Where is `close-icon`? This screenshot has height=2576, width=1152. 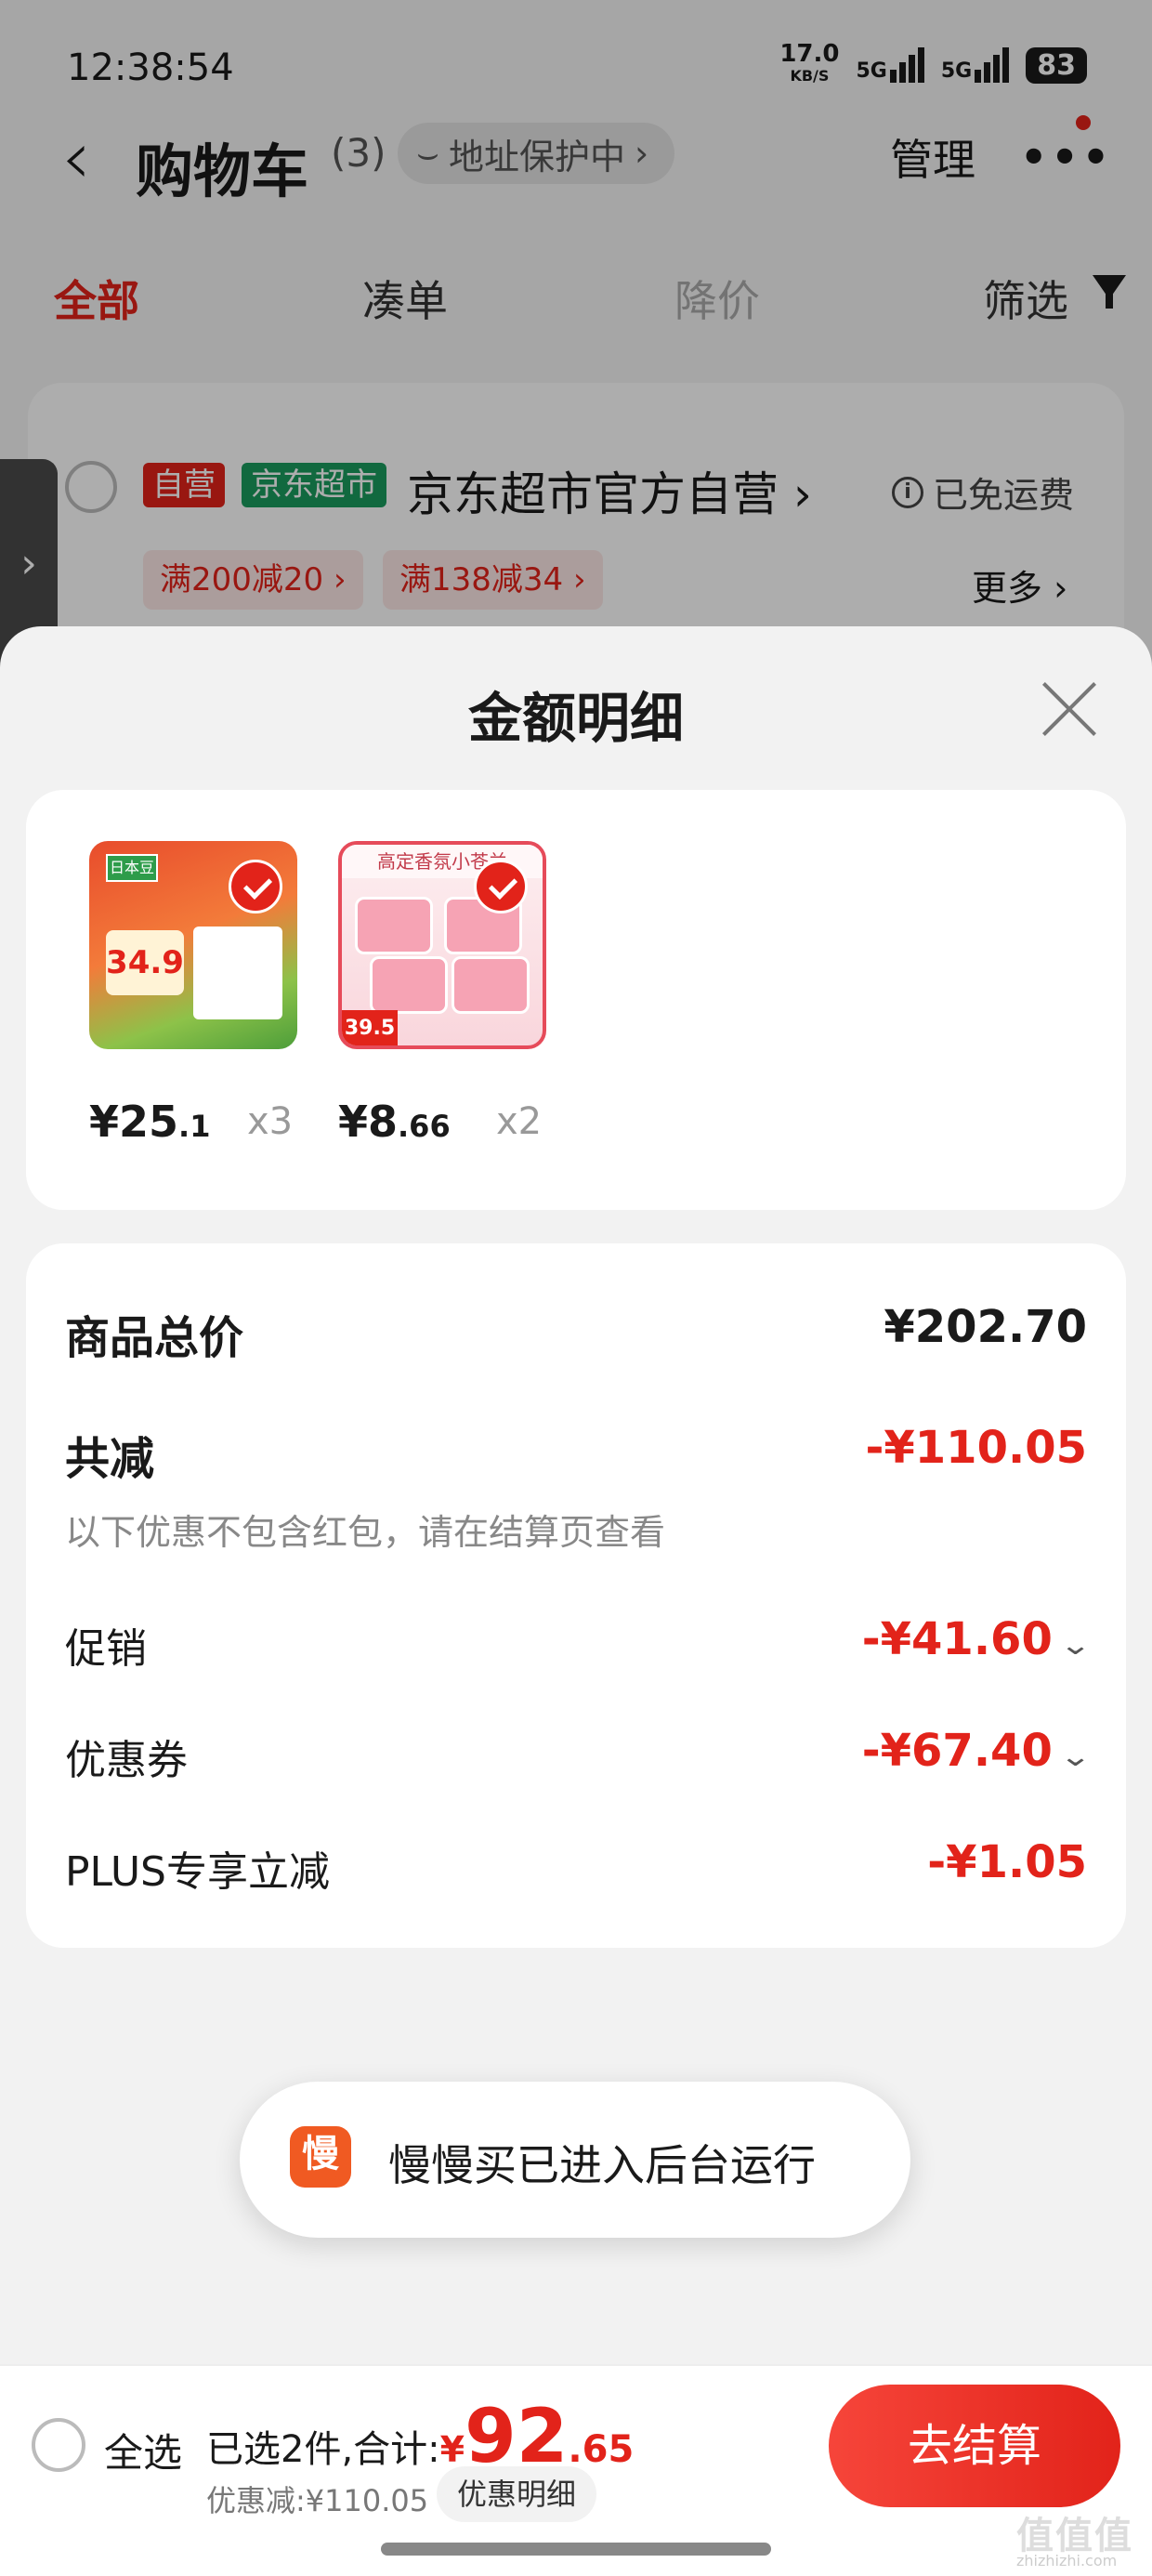
close-icon is located at coordinates (1069, 709).